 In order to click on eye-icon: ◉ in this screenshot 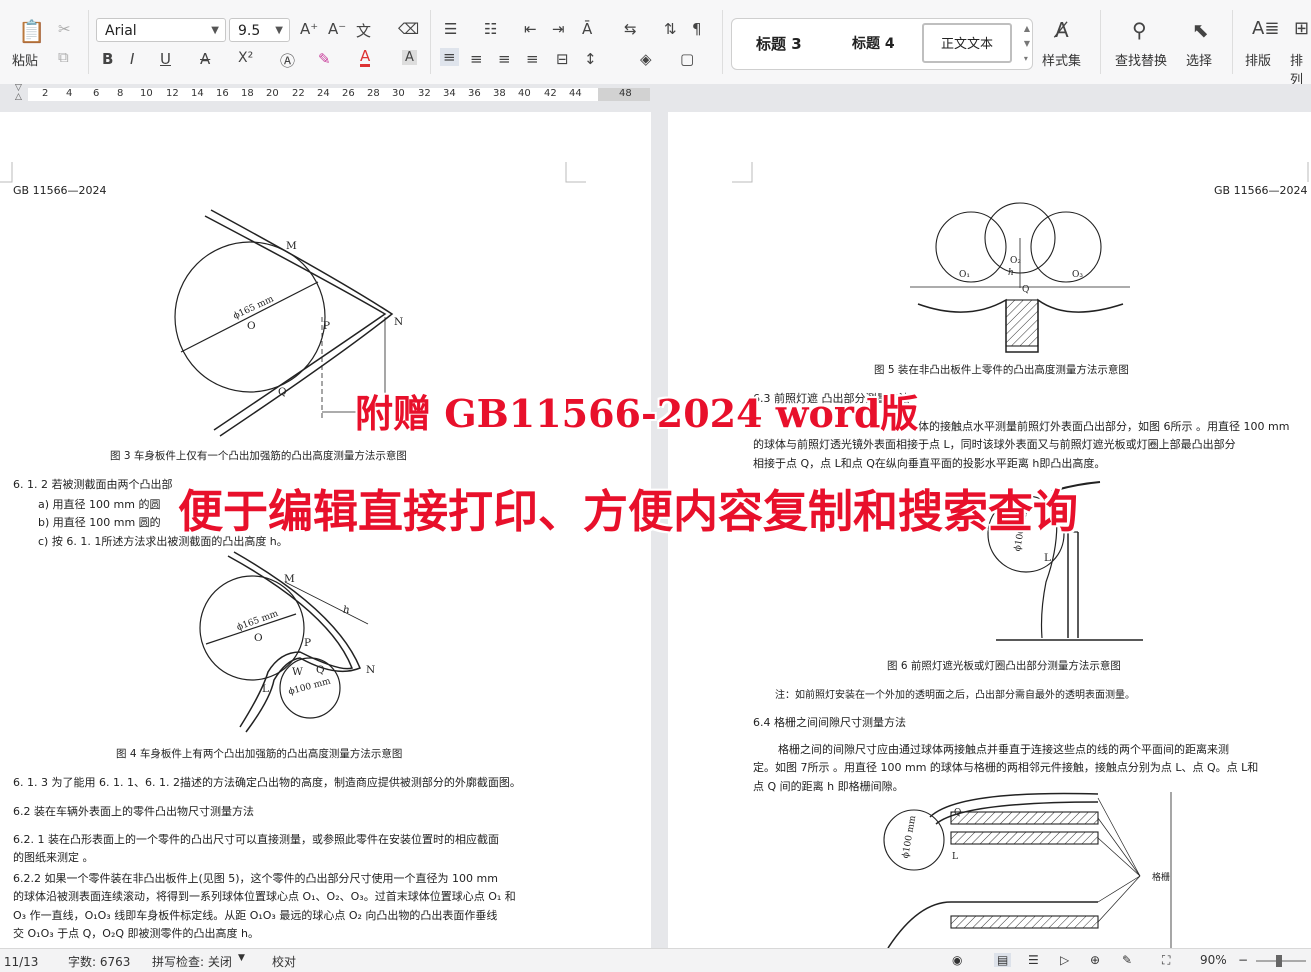, I will do `click(957, 960)`.